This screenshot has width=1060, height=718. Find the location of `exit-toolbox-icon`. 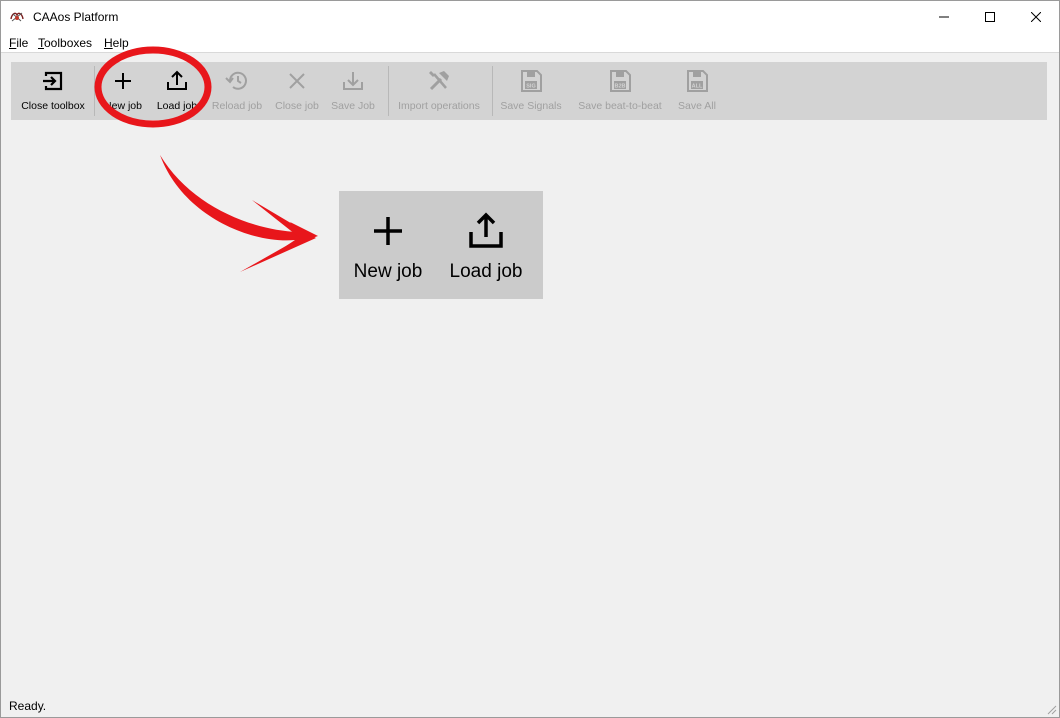

exit-toolbox-icon is located at coordinates (53, 81).